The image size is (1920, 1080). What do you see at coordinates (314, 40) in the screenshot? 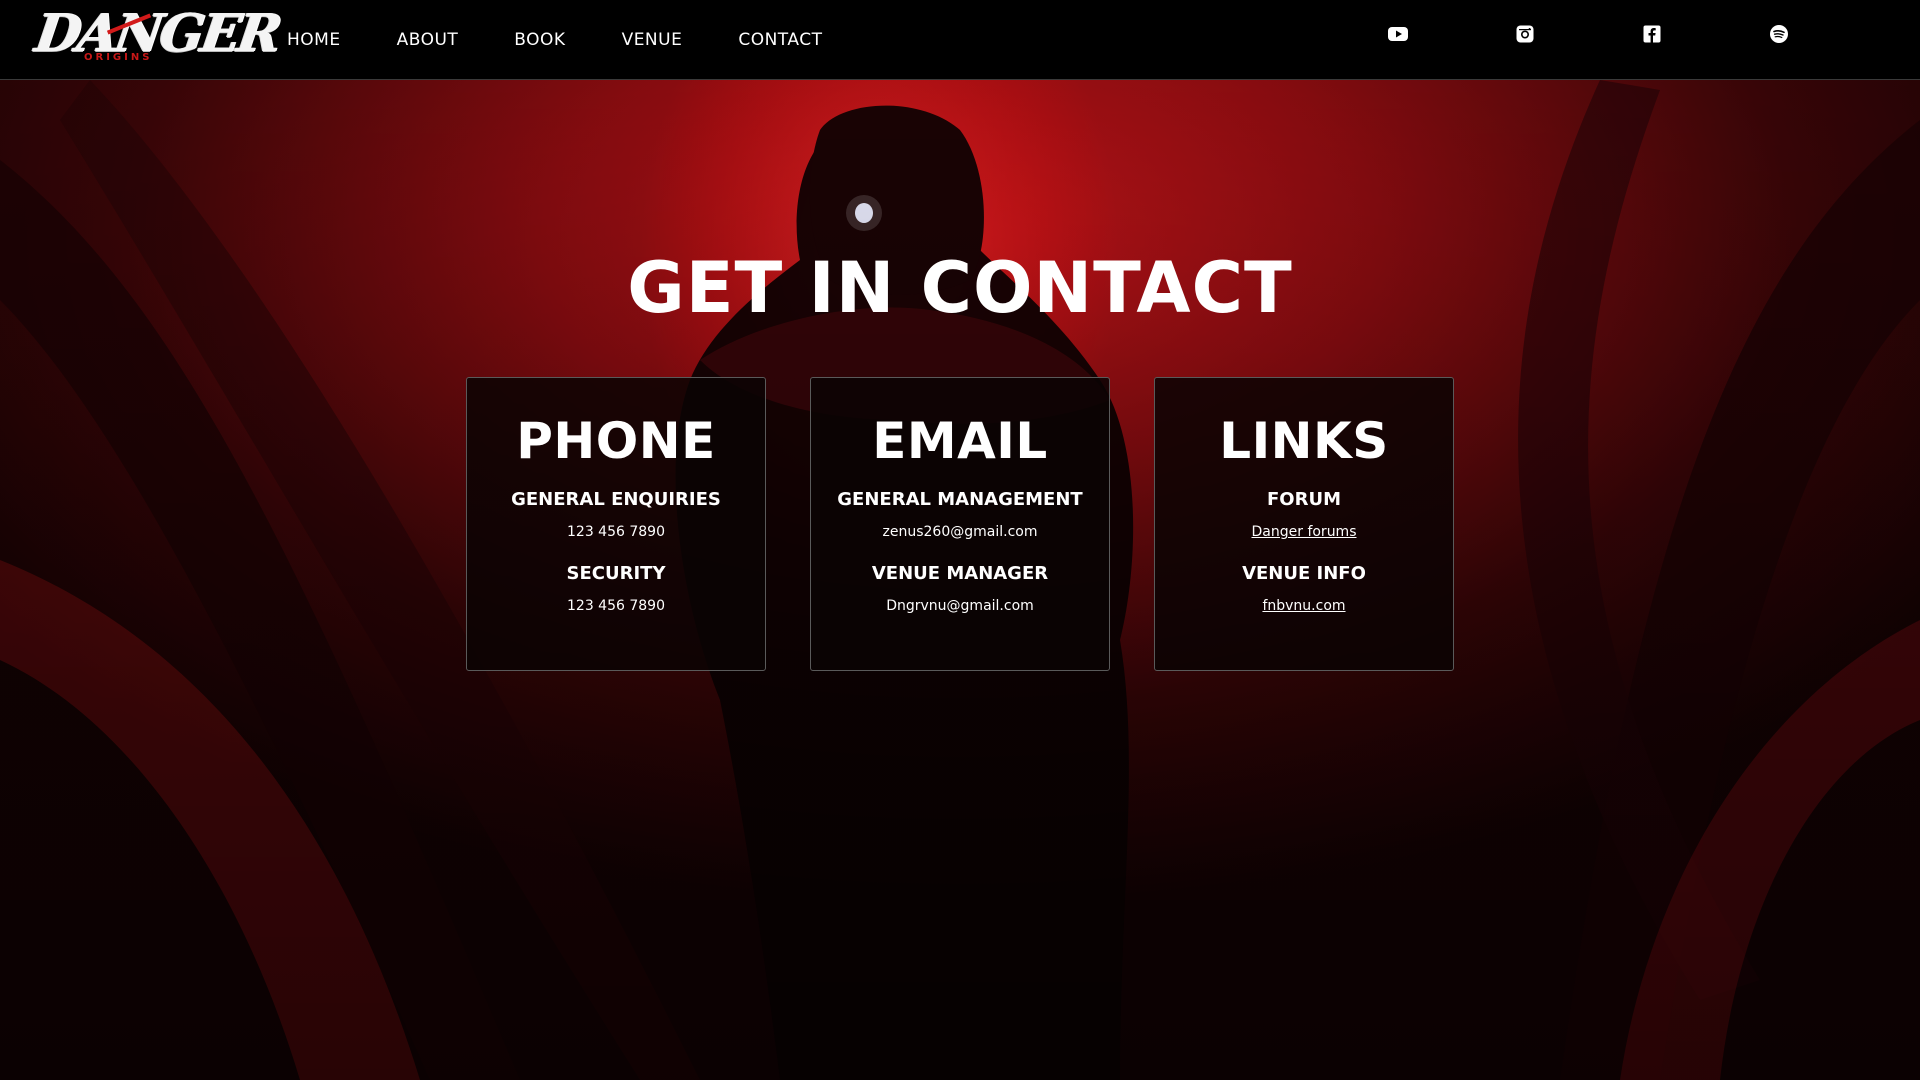
I see `nav-home: HOME` at bounding box center [314, 40].